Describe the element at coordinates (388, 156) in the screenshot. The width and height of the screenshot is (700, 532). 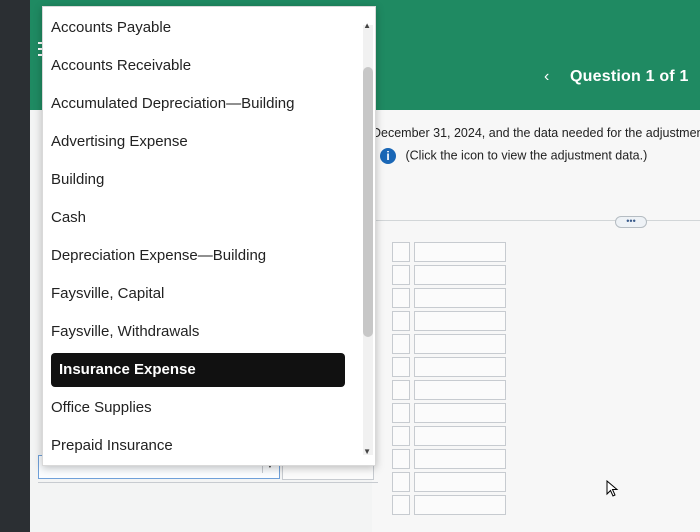
I see `info-icon: i` at that location.